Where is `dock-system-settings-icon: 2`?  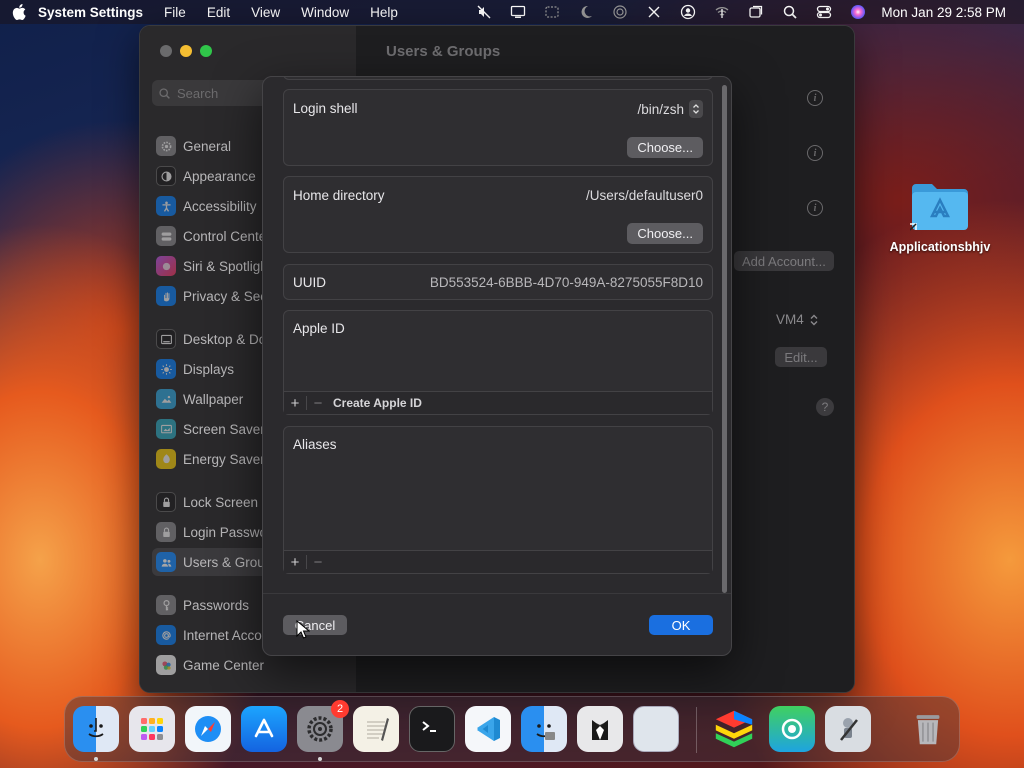 dock-system-settings-icon: 2 is located at coordinates (323, 726).